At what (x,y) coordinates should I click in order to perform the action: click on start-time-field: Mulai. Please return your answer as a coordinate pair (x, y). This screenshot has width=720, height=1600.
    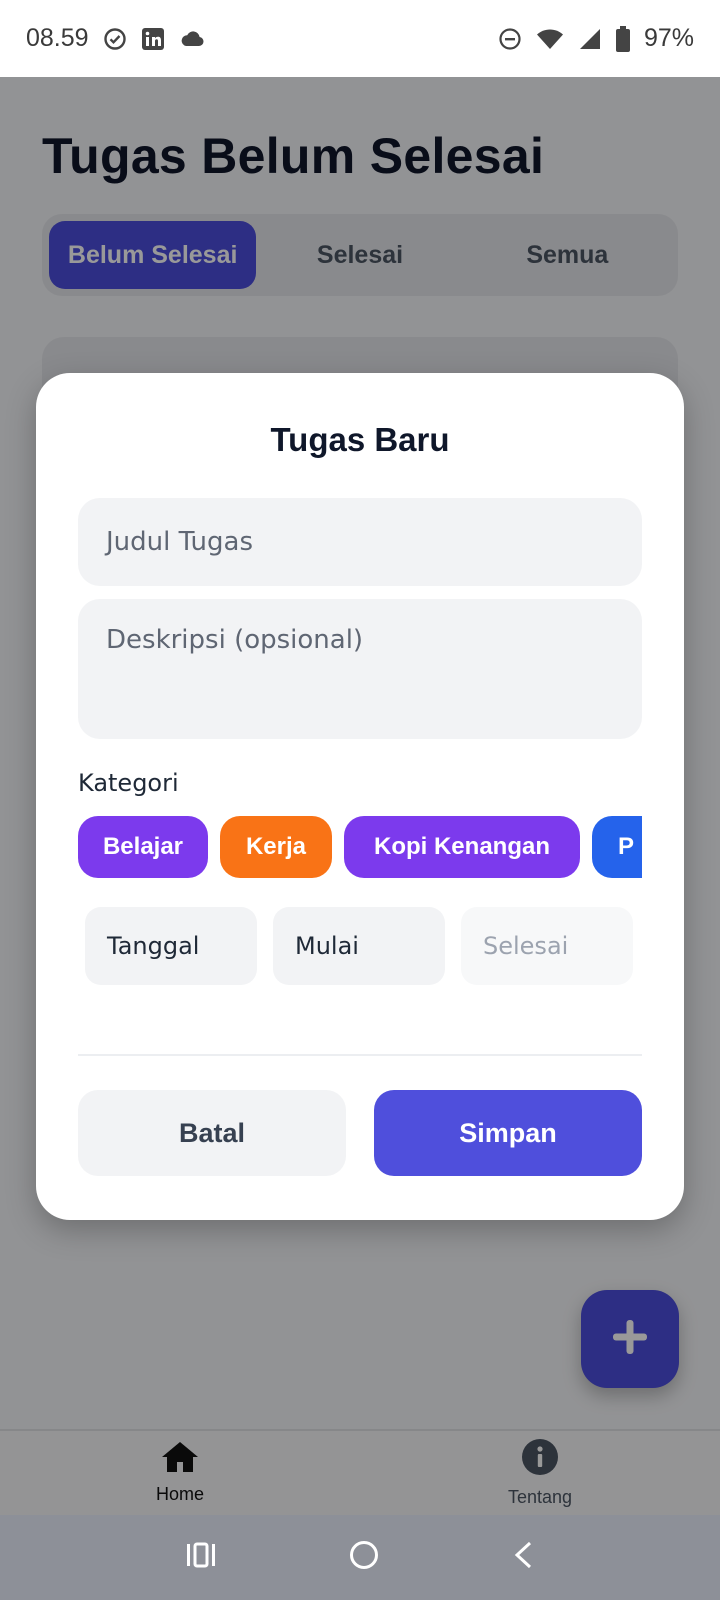
    Looking at the image, I should click on (359, 946).